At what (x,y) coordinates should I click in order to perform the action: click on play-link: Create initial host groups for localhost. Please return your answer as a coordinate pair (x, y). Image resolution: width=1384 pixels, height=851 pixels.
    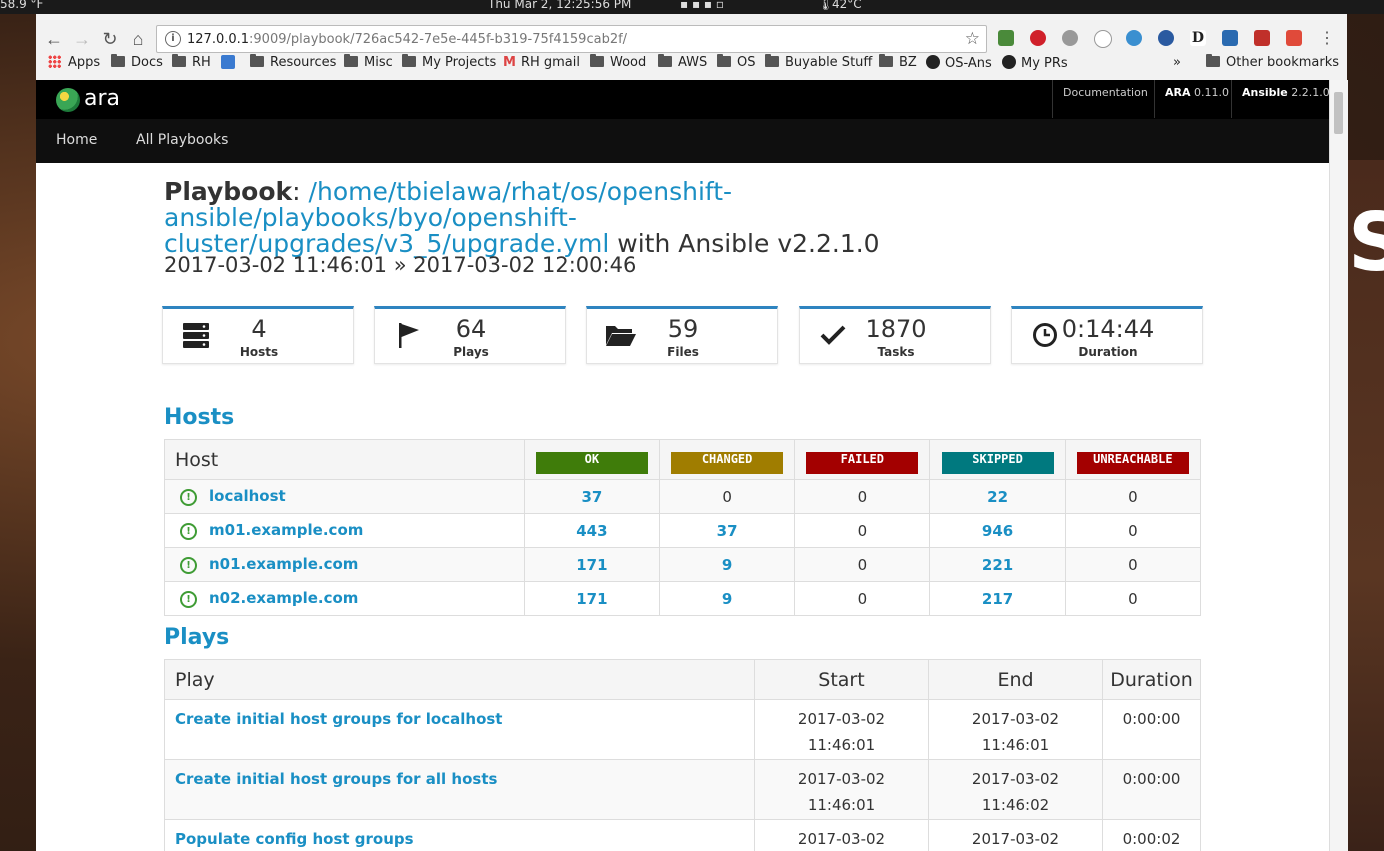
    Looking at the image, I should click on (338, 719).